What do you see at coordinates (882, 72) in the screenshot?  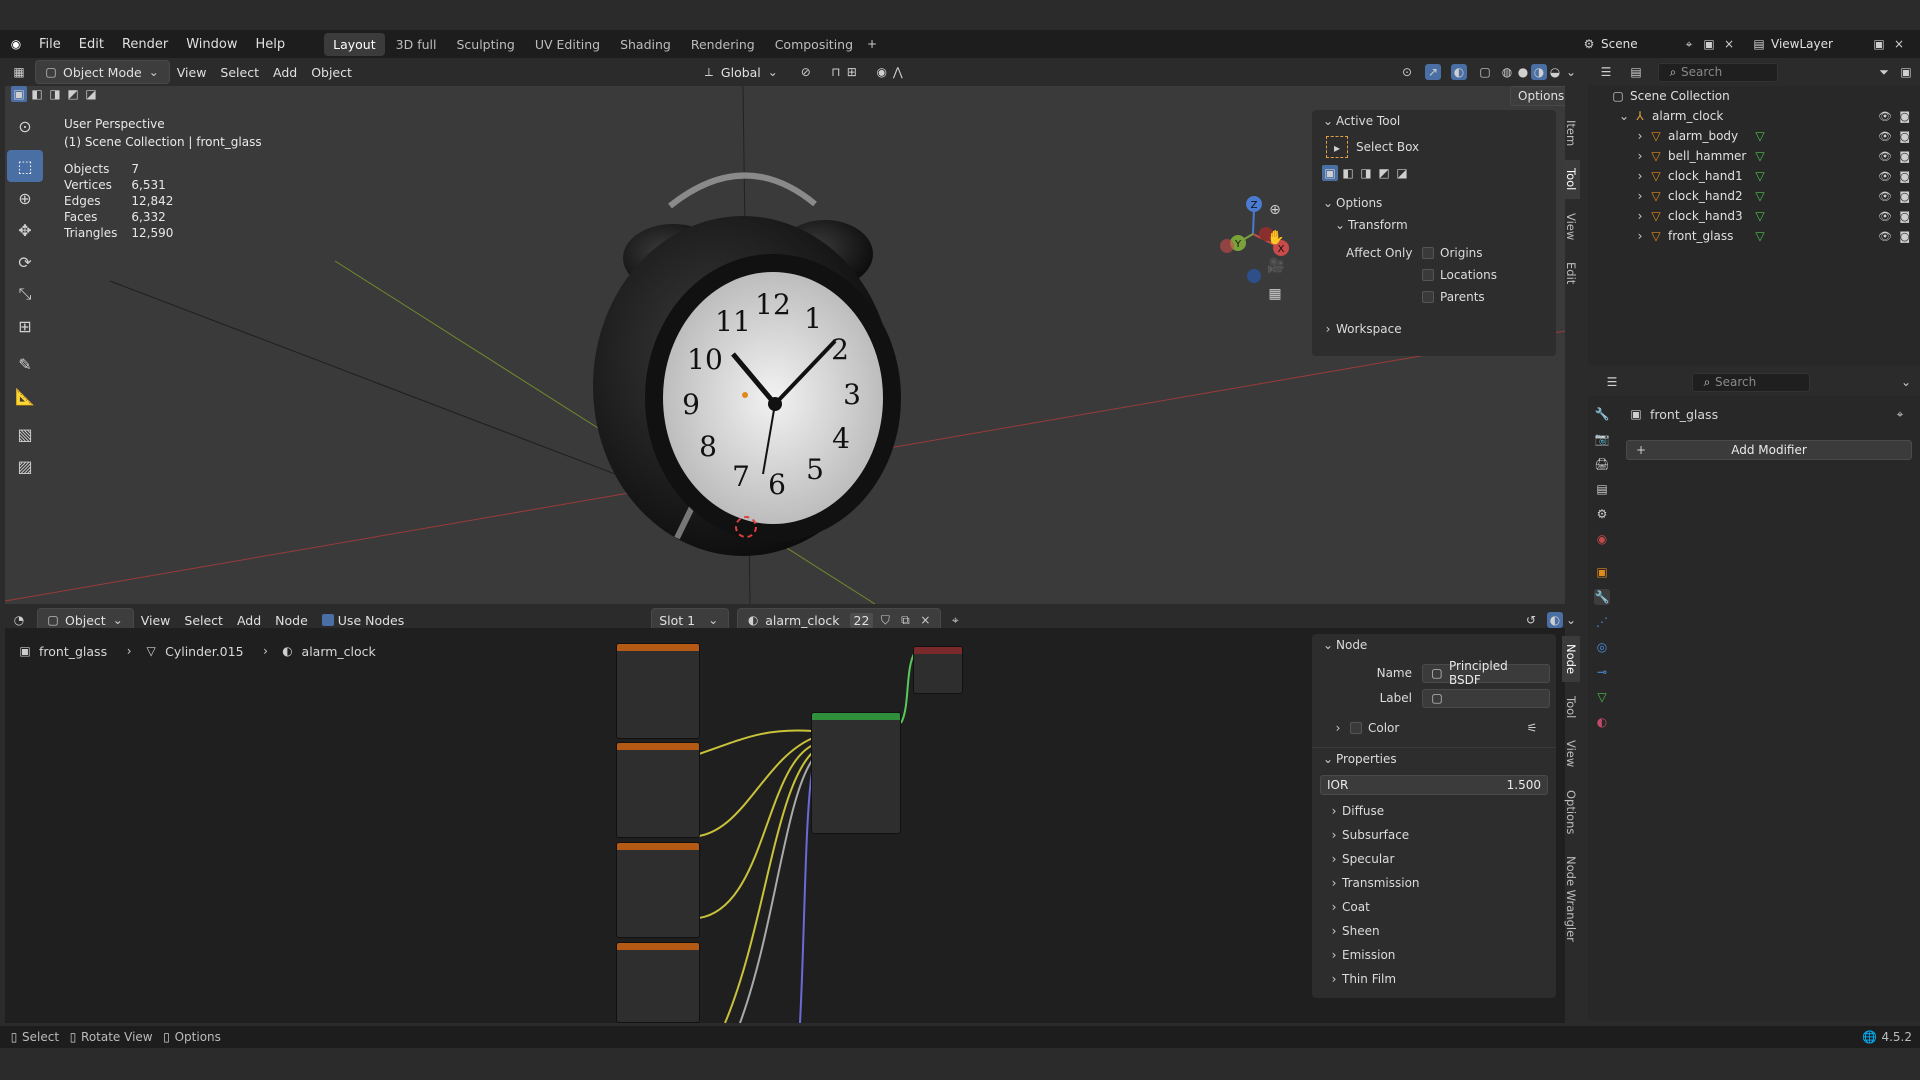 I see `proportional-edit-icon: ◉` at bounding box center [882, 72].